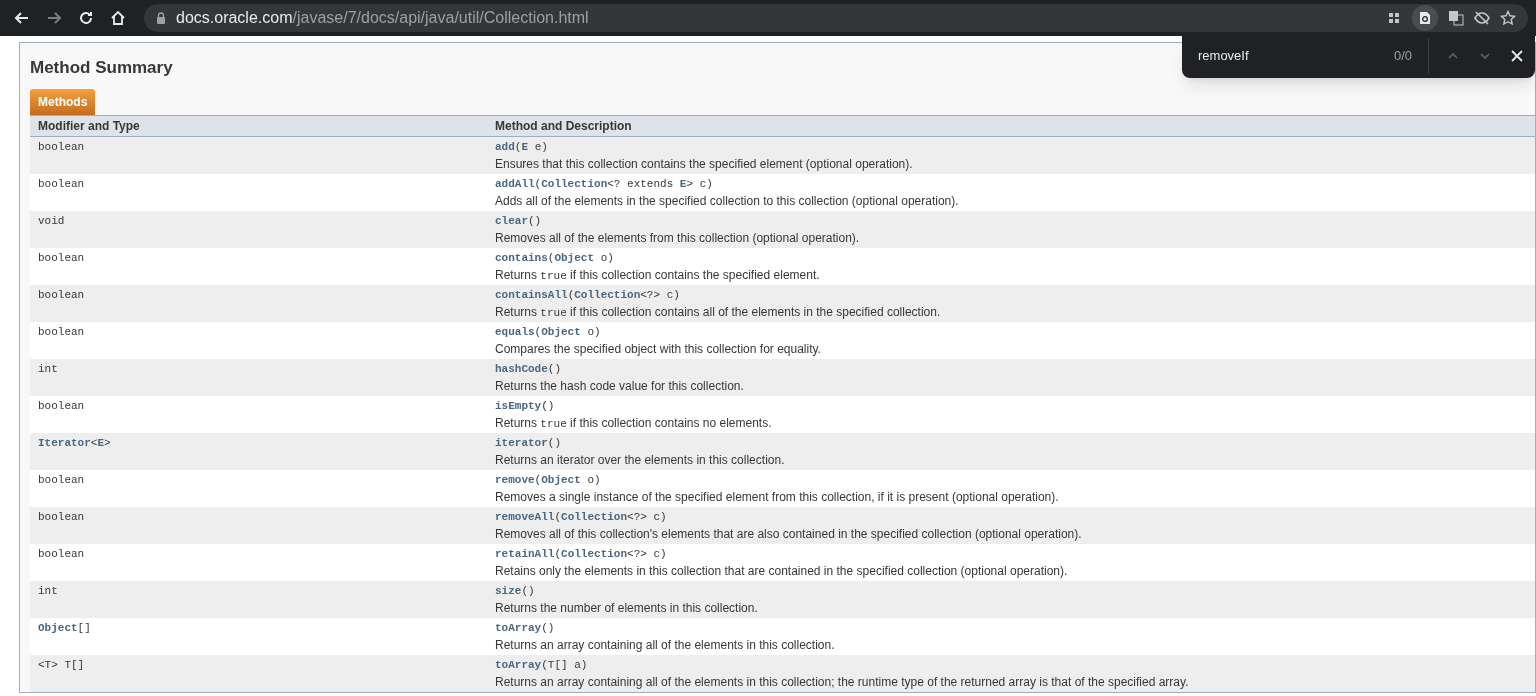 This screenshot has height=696, width=1536. I want to click on method-signature: add(E e), so click(704, 147).